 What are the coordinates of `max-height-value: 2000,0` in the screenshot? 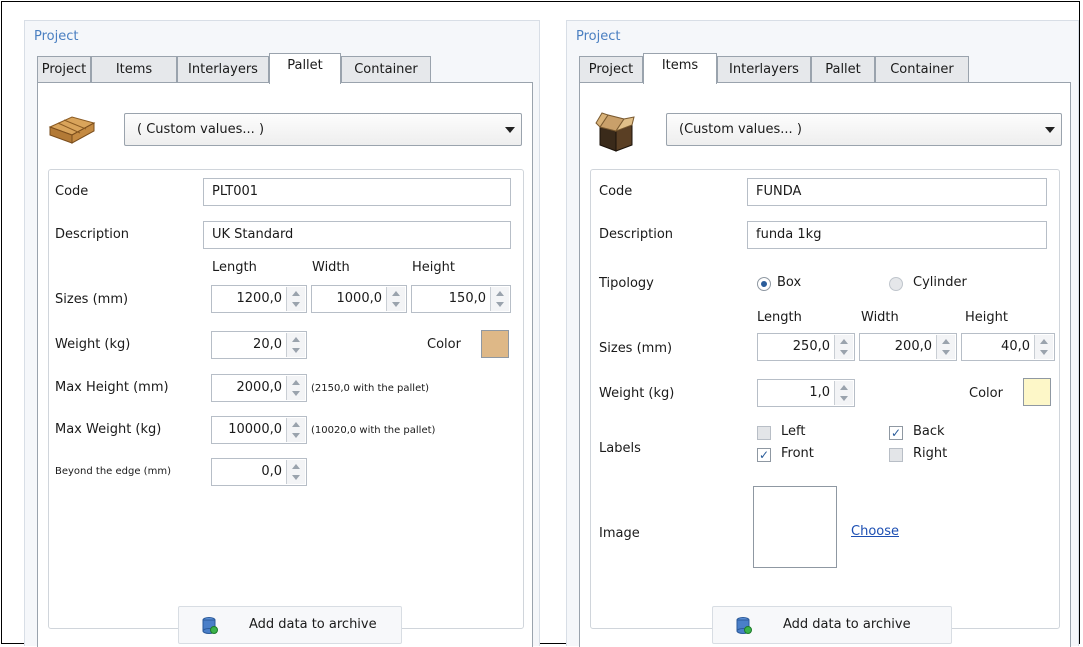 It's located at (259, 387).